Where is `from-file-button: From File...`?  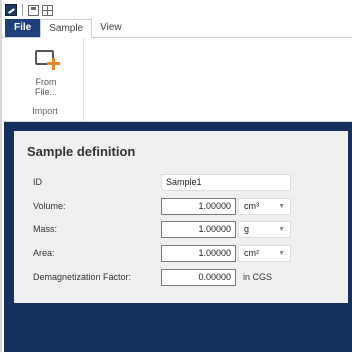 from-file-button: From File... is located at coordinates (46, 73).